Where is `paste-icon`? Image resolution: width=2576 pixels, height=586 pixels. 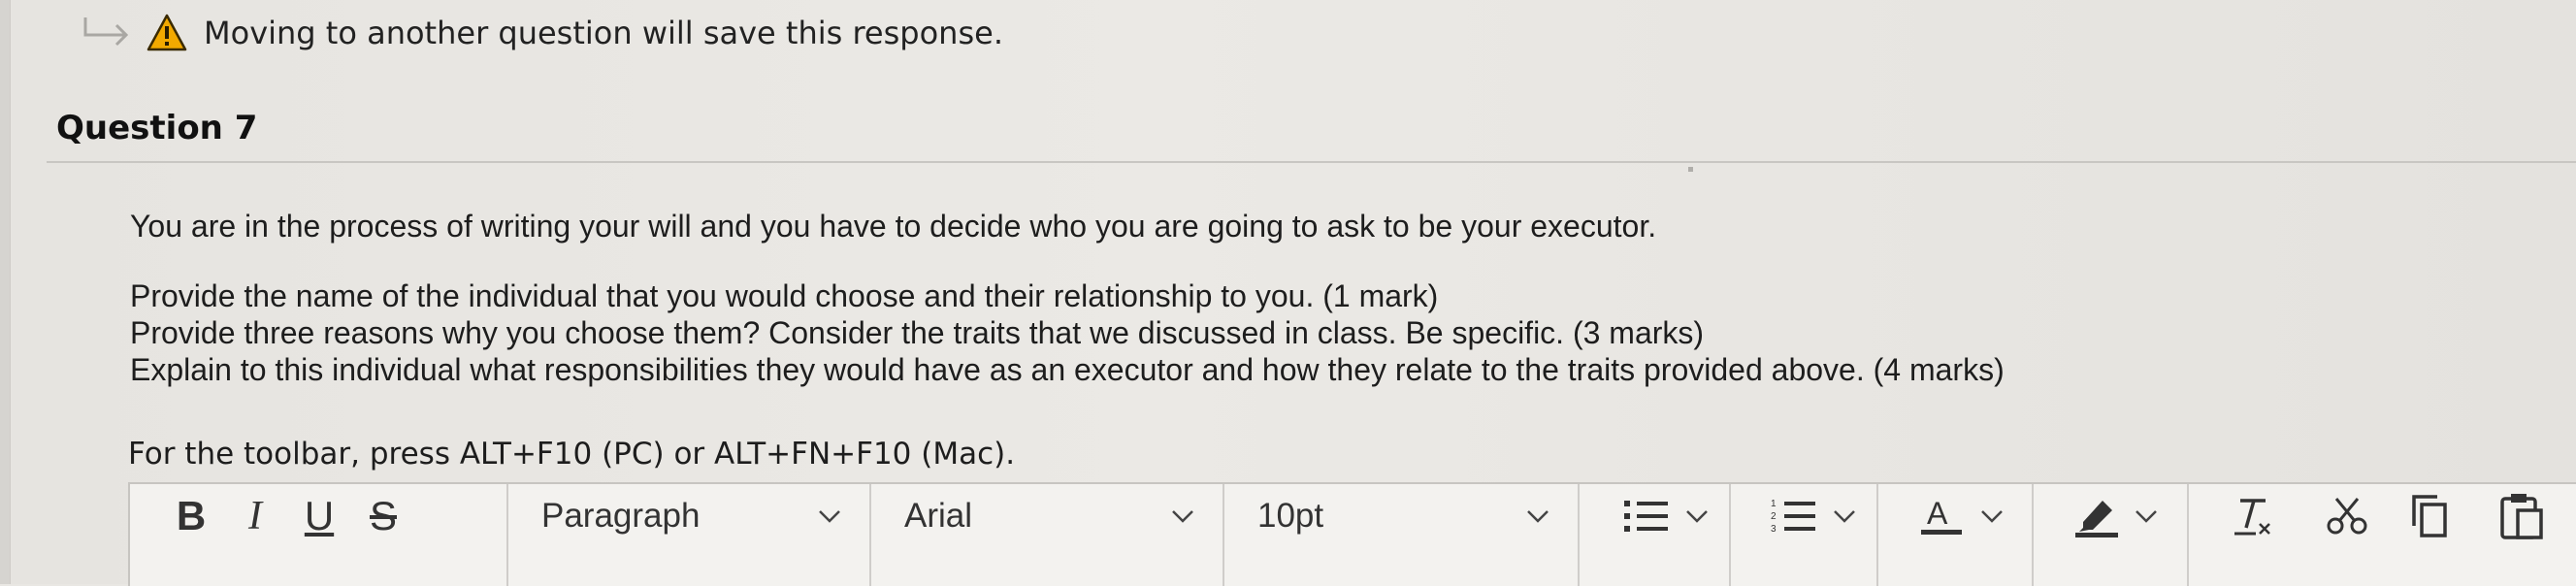 paste-icon is located at coordinates (2521, 516).